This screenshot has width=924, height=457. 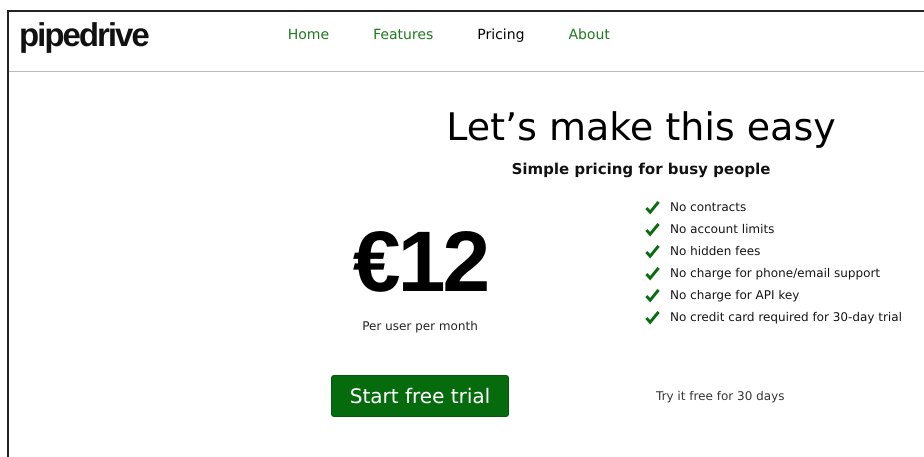 I want to click on nav-link: About, so click(x=589, y=35).